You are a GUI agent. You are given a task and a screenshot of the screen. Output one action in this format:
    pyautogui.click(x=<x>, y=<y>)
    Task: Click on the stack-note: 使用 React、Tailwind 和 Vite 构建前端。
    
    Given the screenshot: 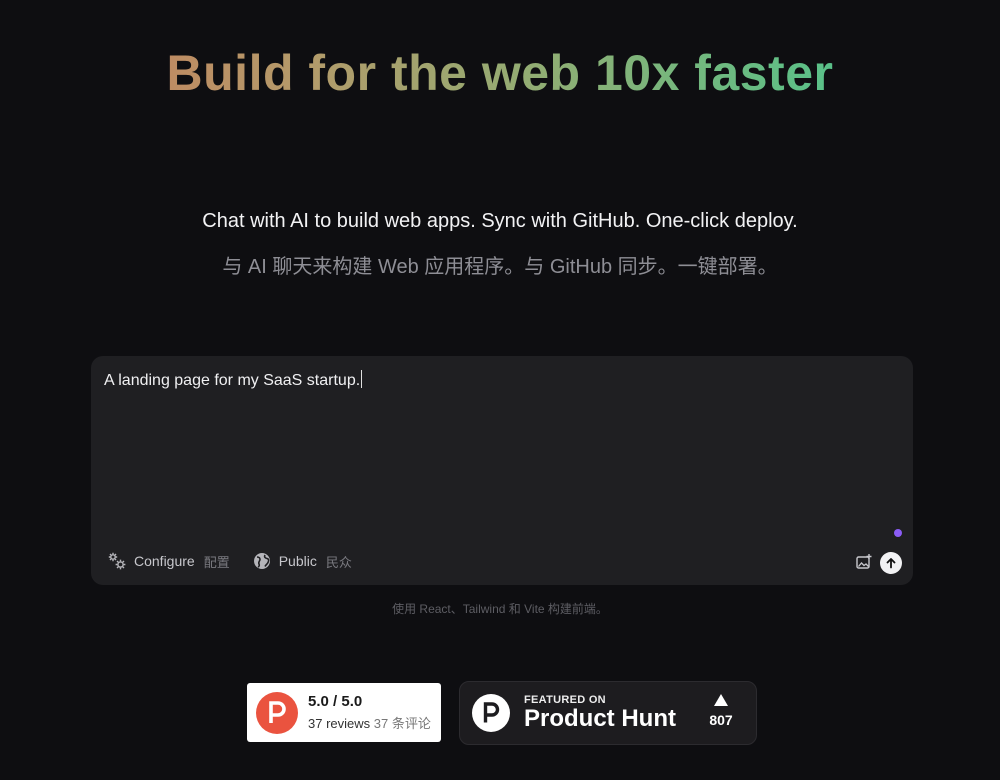 What is the action you would take?
    pyautogui.click(x=500, y=609)
    